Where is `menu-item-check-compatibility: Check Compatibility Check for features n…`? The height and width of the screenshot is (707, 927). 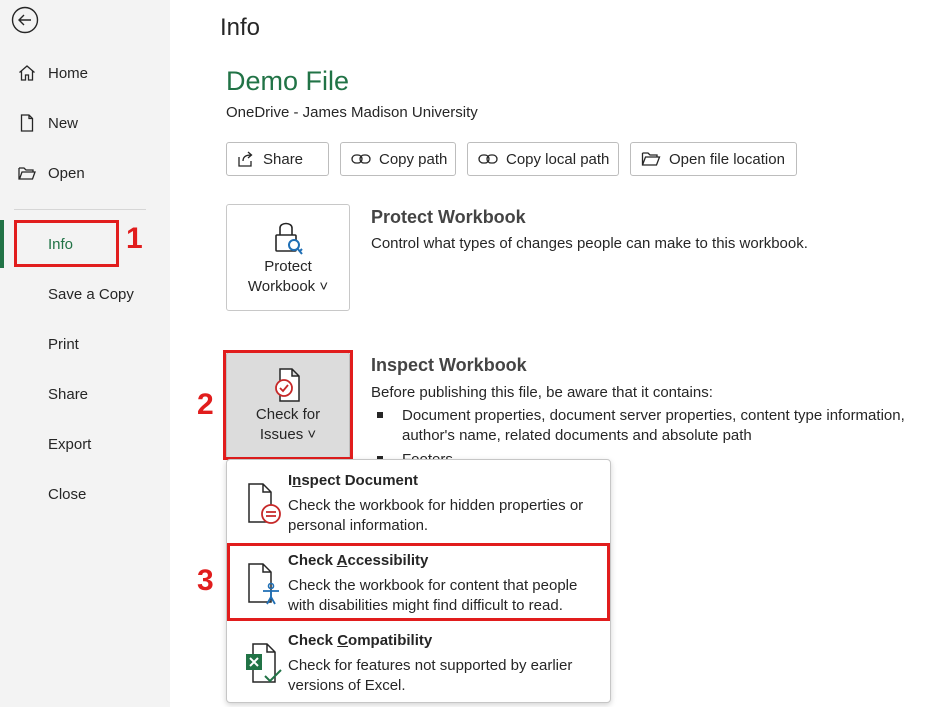 menu-item-check-compatibility: Check Compatibility Check for features n… is located at coordinates (418, 662).